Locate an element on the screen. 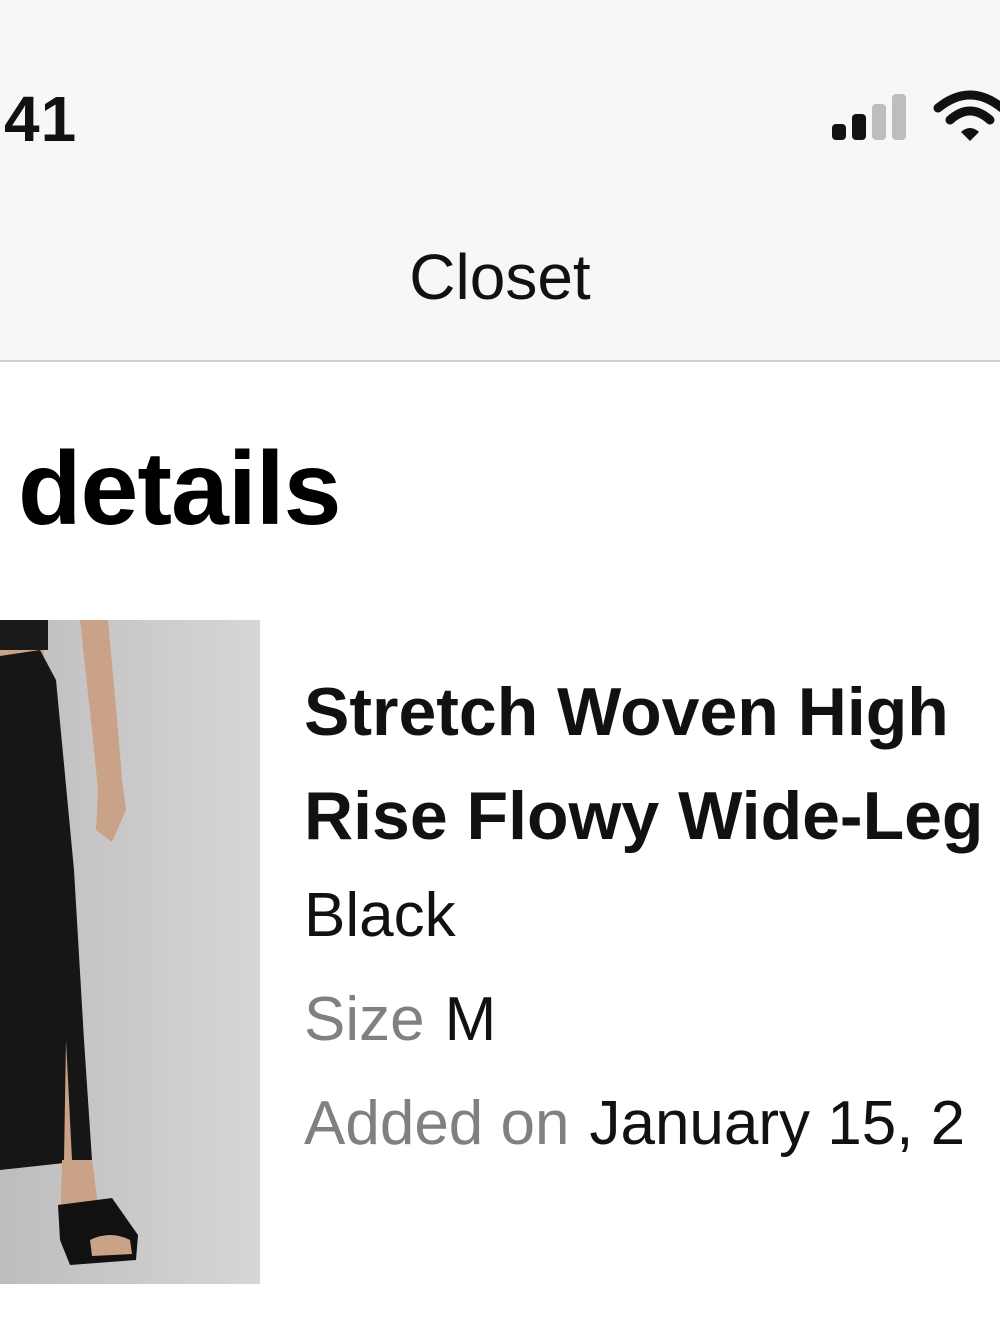  product-size: Size M is located at coordinates (400, 1019).